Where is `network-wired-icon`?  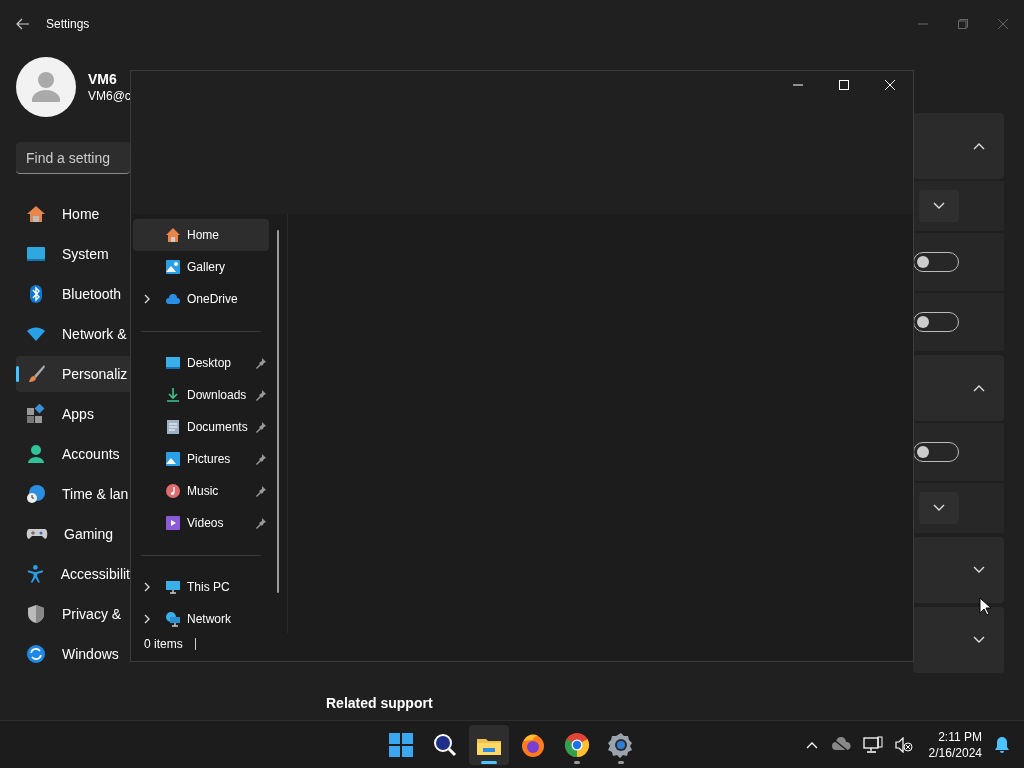 network-wired-icon is located at coordinates (872, 744).